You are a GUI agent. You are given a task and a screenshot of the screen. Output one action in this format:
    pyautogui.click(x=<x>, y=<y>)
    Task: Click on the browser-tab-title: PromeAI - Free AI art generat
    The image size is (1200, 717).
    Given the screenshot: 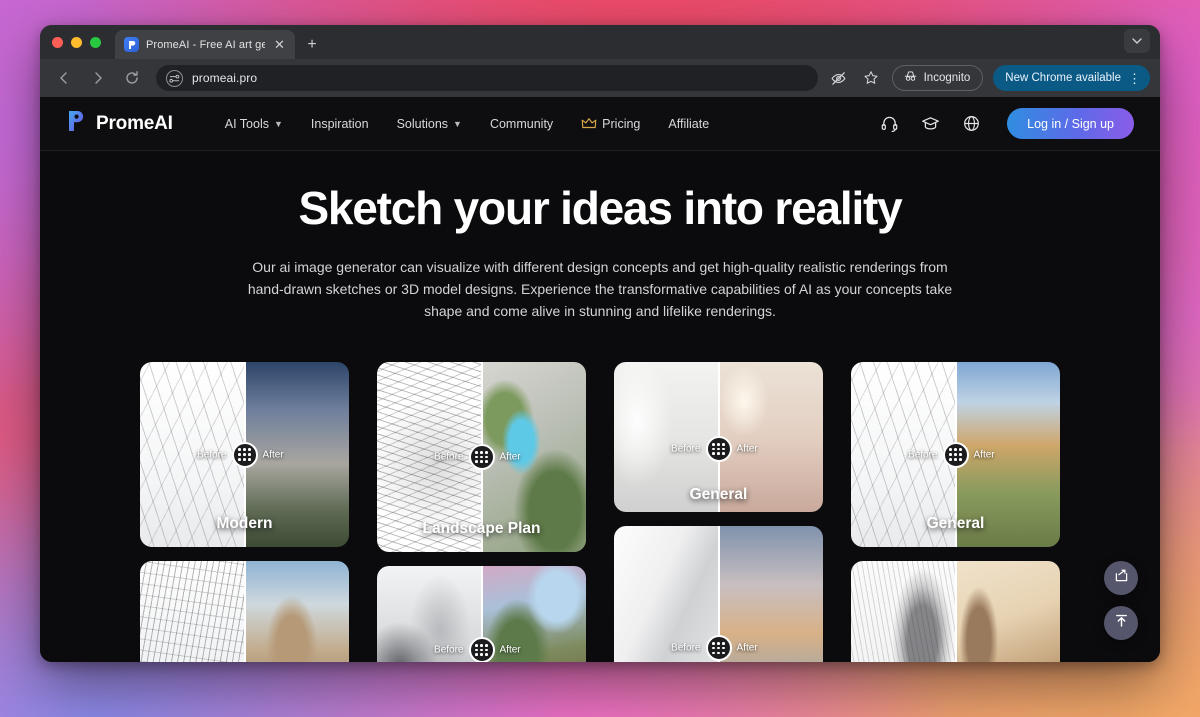 What is the action you would take?
    pyautogui.click(x=205, y=44)
    